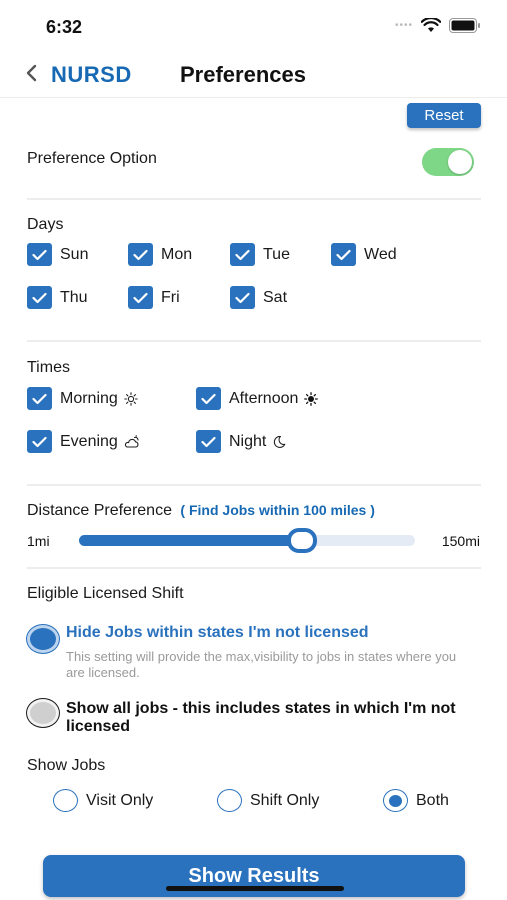 The height and width of the screenshot is (900, 507). Describe the element at coordinates (460, 541) in the screenshot. I see `distance-max-label: 150mi` at that location.